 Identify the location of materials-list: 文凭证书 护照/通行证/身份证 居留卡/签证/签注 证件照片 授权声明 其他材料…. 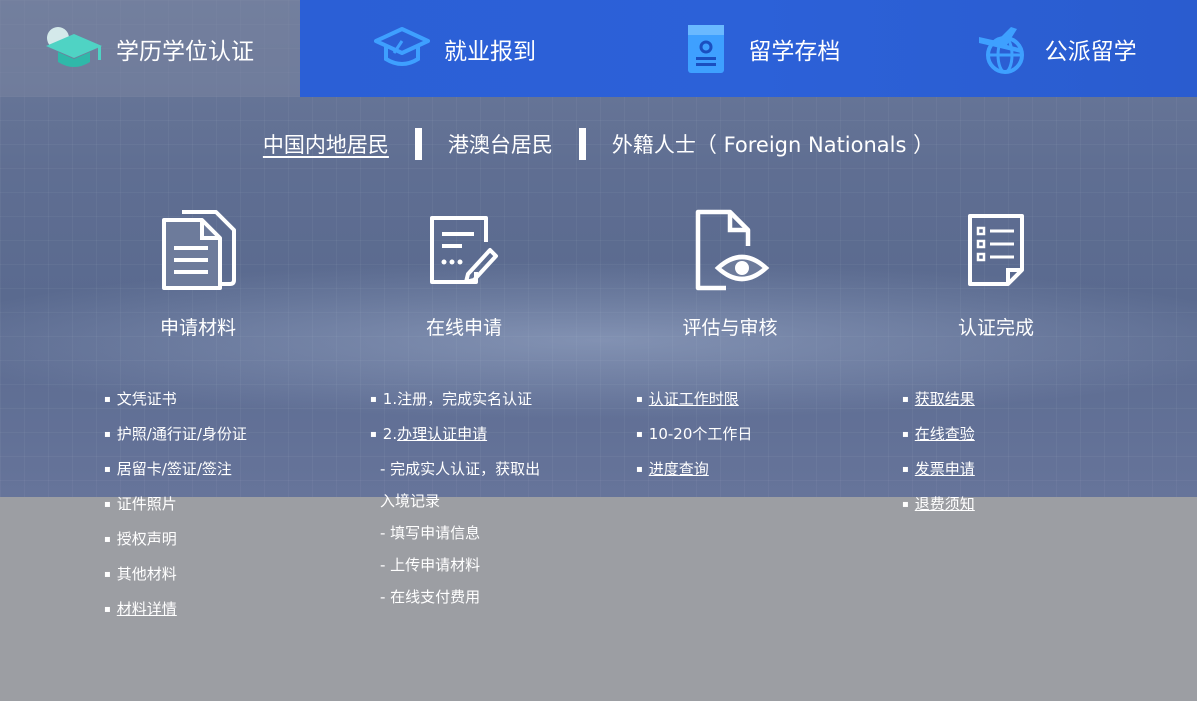
(175, 505).